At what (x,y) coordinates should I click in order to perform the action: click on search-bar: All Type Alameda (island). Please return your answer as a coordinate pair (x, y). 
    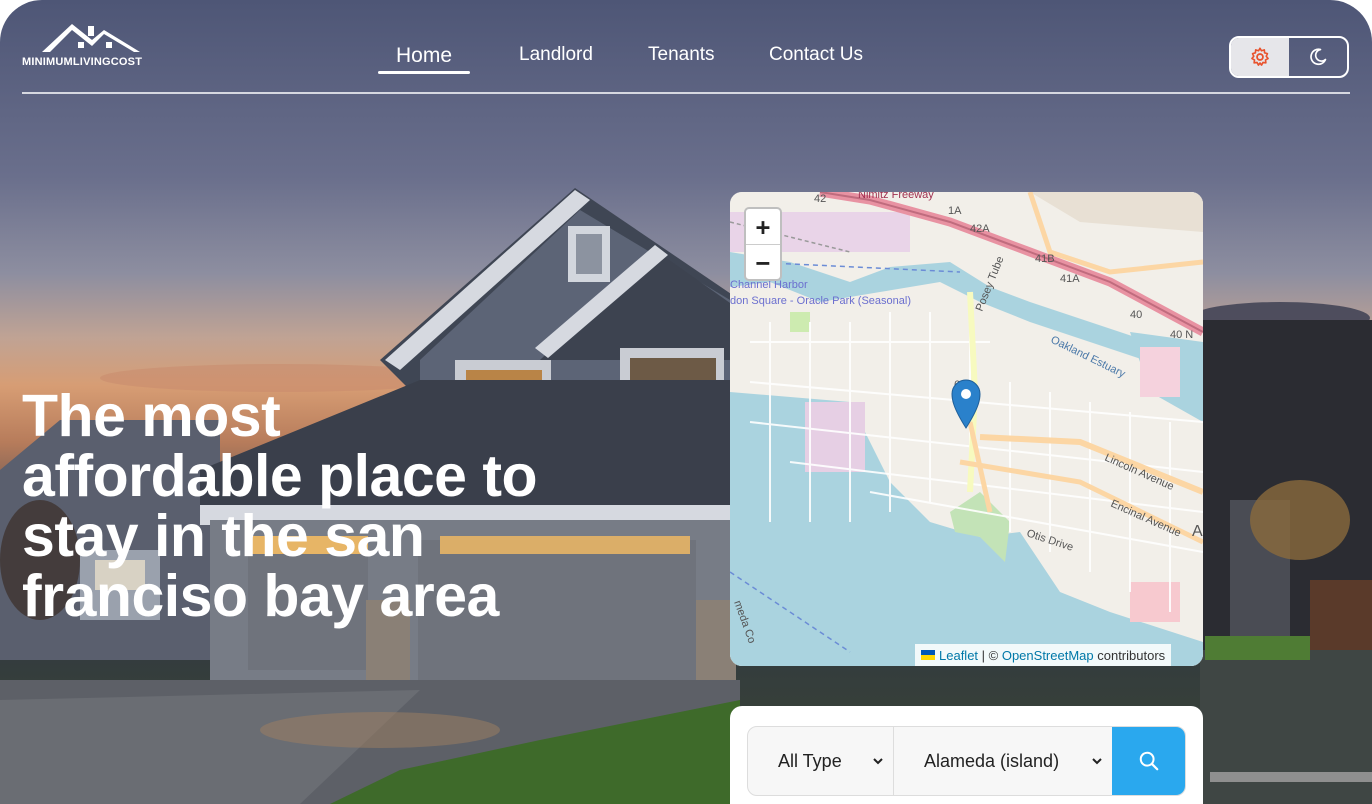
    Looking at the image, I should click on (966, 761).